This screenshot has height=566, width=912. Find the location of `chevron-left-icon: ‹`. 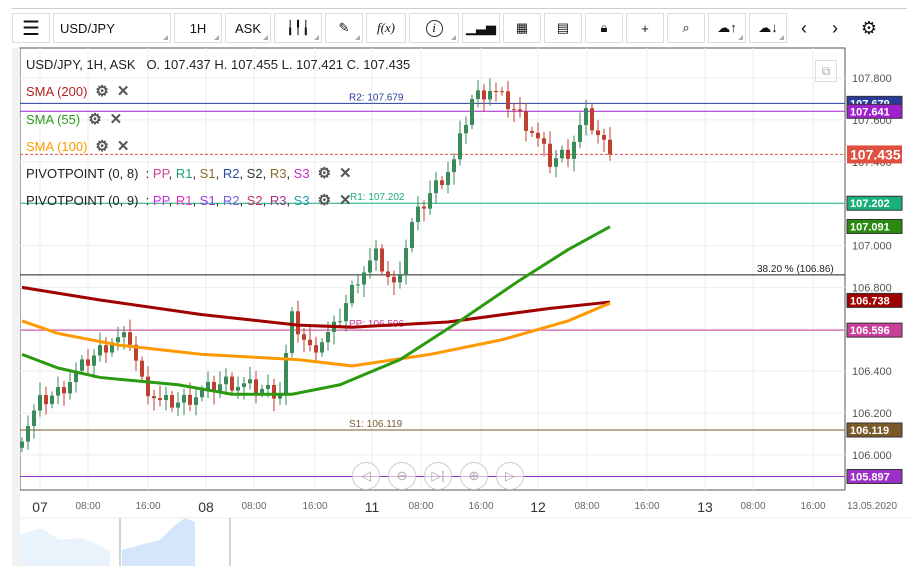

chevron-left-icon: ‹ is located at coordinates (804, 27).